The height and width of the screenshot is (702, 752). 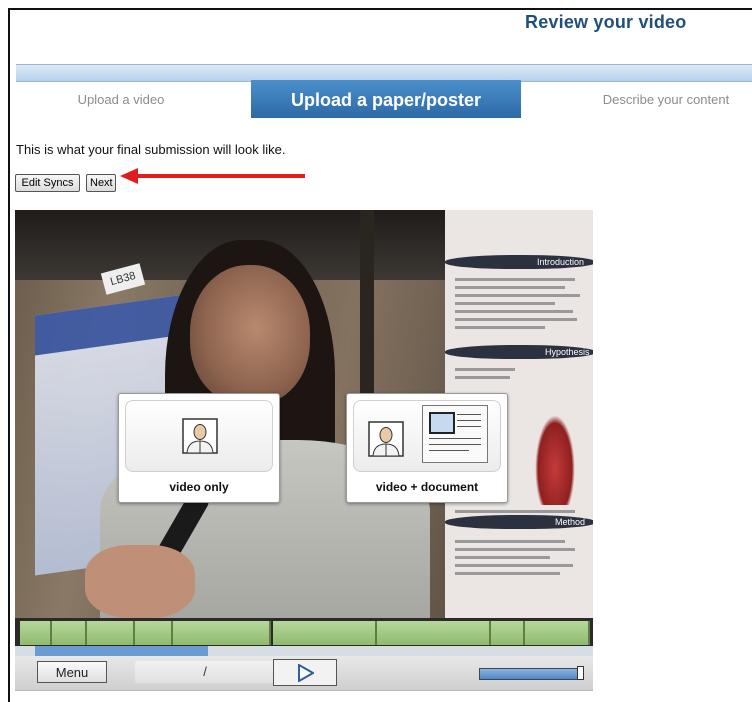 I want to click on menu-button: Menu, so click(x=72, y=672).